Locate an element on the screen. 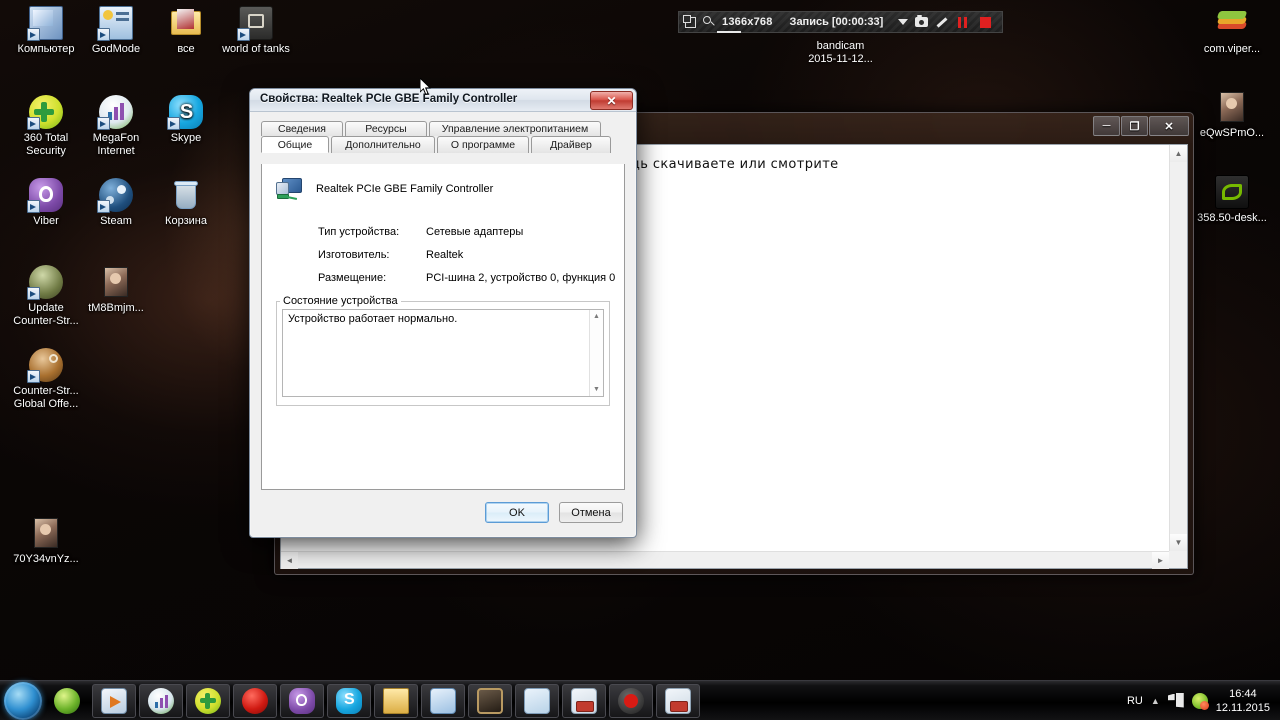 The width and height of the screenshot is (1280, 720). maximize-button: ❐ is located at coordinates (1134, 126).